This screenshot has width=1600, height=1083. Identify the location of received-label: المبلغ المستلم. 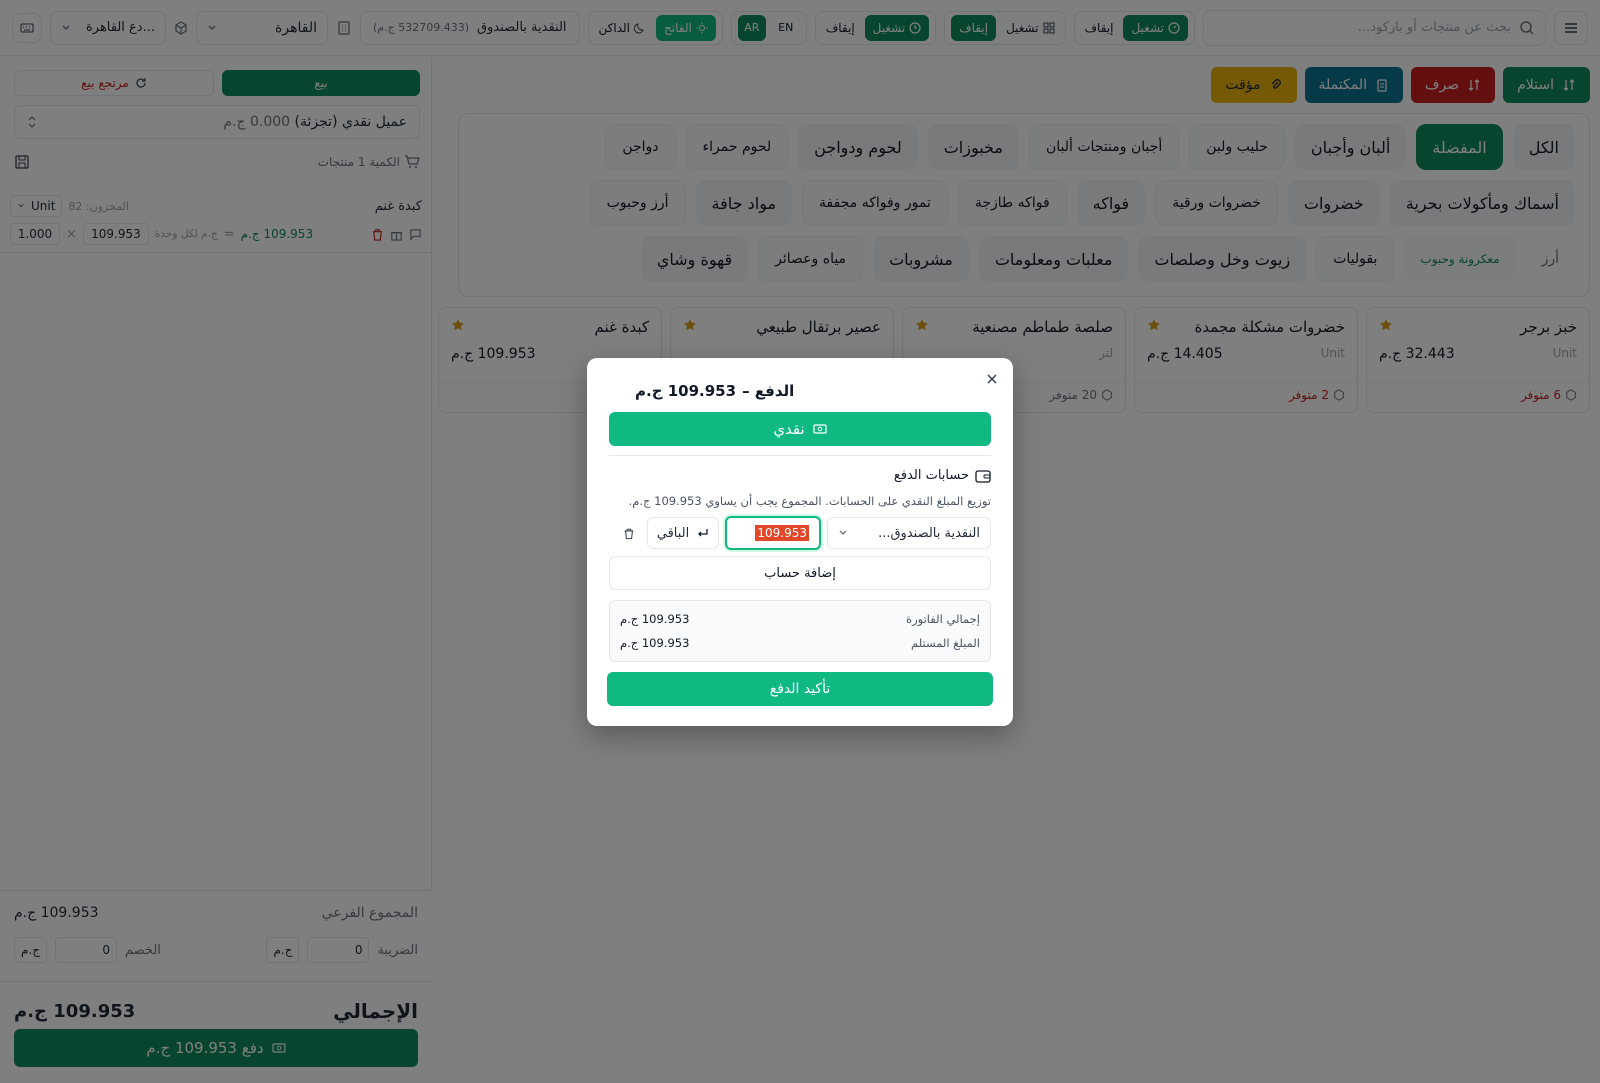
(945, 643).